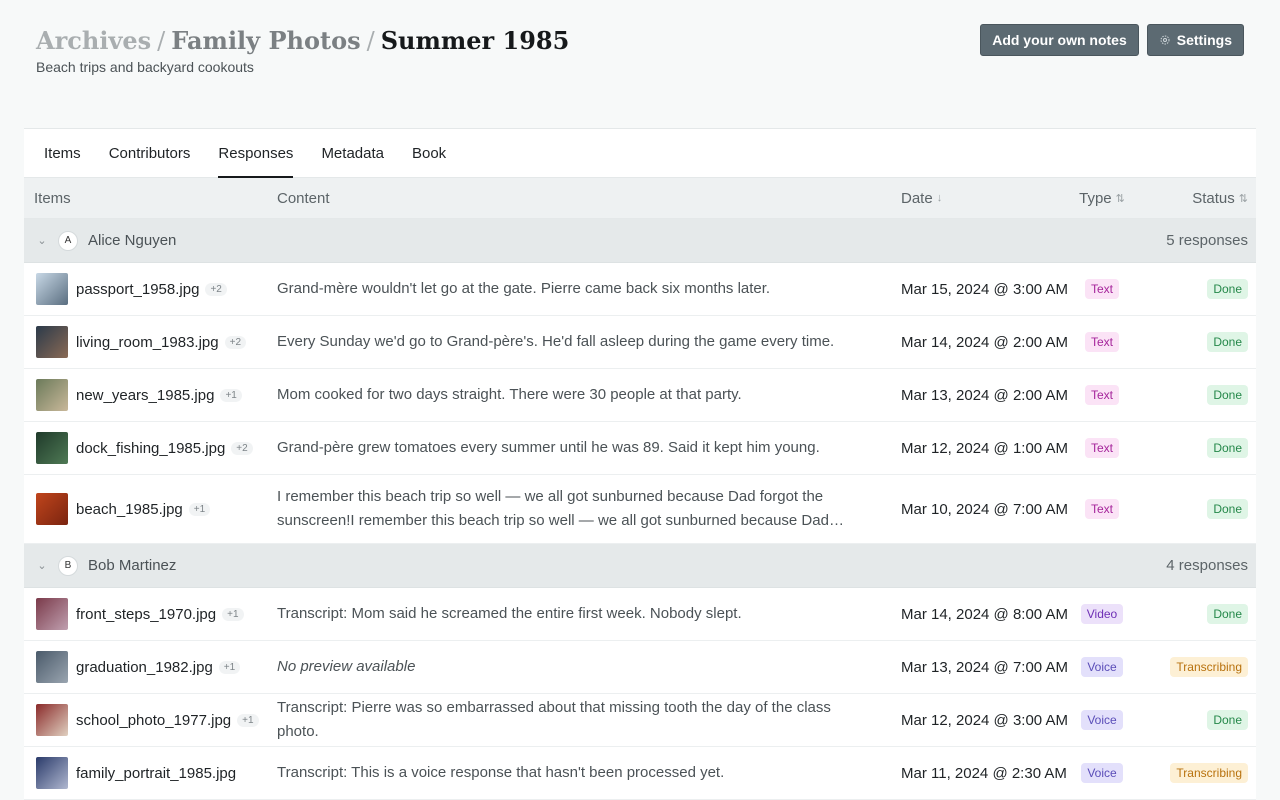  What do you see at coordinates (429, 153) in the screenshot?
I see `tab-book: Book` at bounding box center [429, 153].